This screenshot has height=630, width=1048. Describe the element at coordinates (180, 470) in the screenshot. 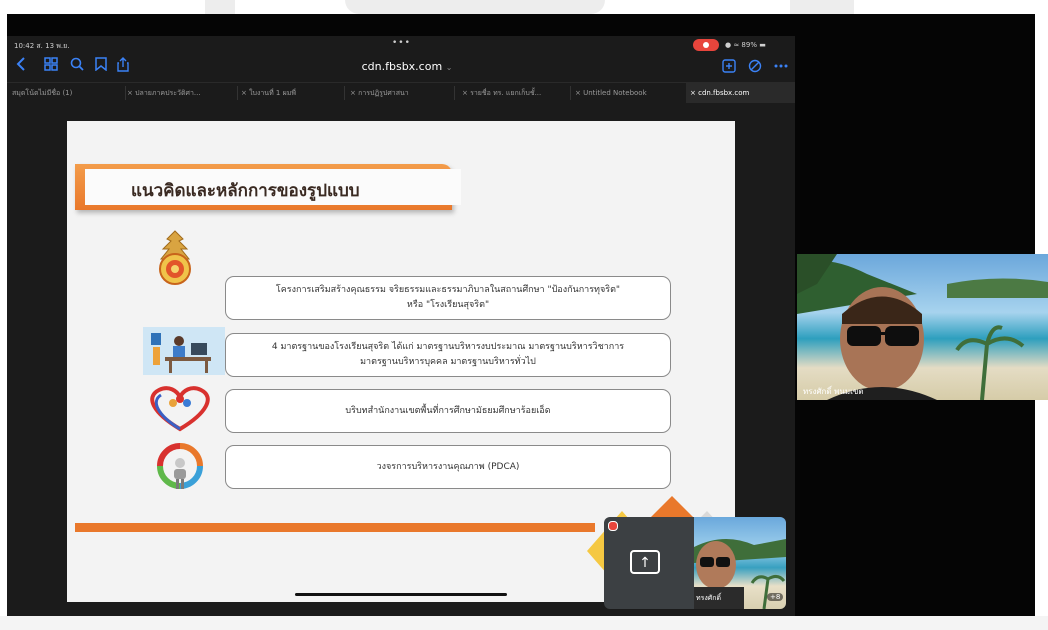

I see `pdca-cycle-icon` at that location.